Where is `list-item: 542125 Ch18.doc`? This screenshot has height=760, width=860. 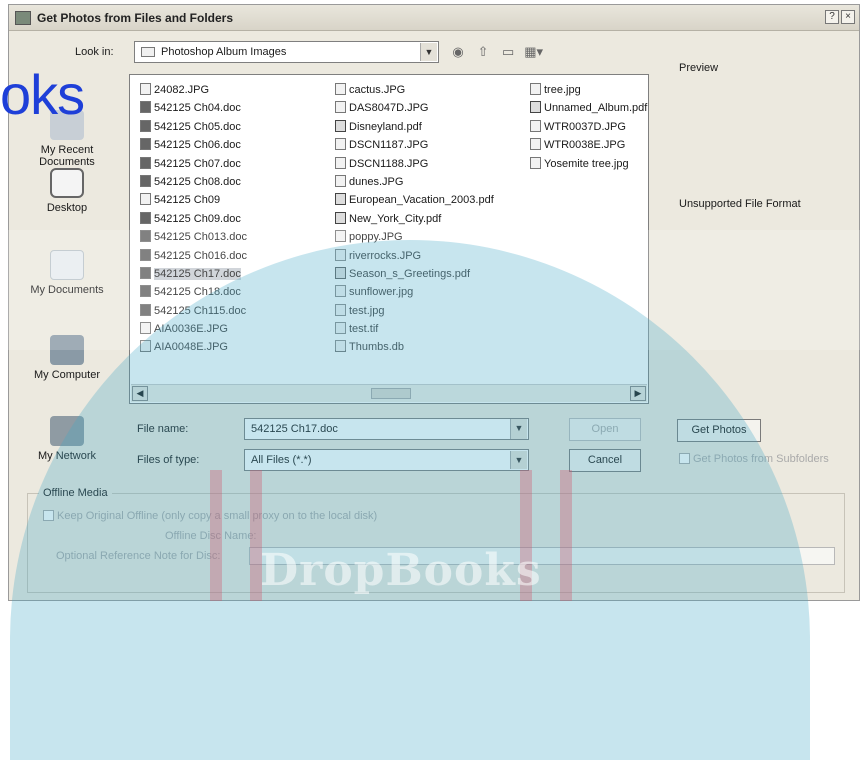 list-item: 542125 Ch18.doc is located at coordinates (193, 292).